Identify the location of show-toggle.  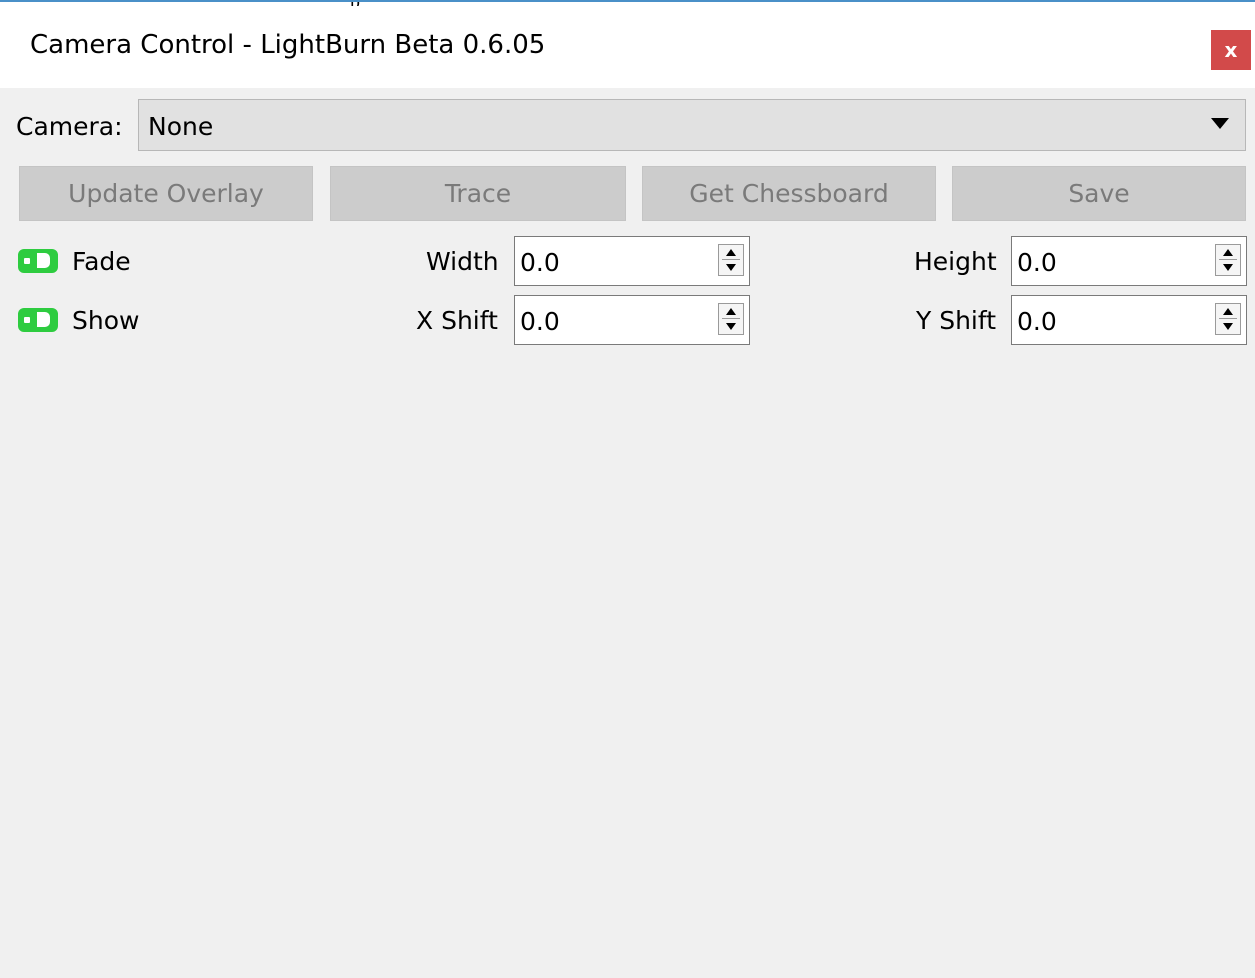
(38, 320).